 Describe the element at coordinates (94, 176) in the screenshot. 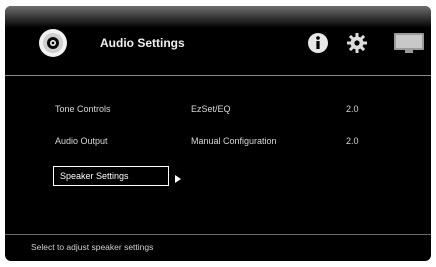

I see `menu-item-label: Speaker Settings` at that location.